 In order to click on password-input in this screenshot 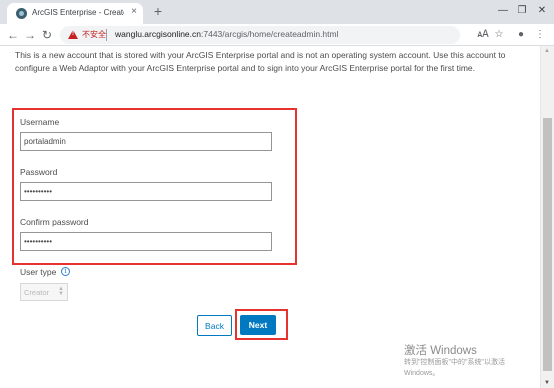, I will do `click(146, 191)`.